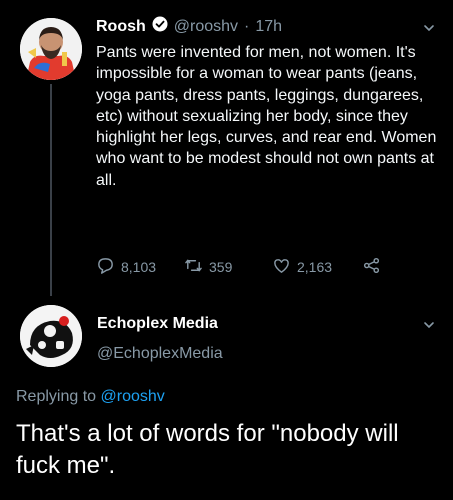 The image size is (453, 500). I want to click on tweet-header: Roosh @rooshv · 17h, so click(189, 26).